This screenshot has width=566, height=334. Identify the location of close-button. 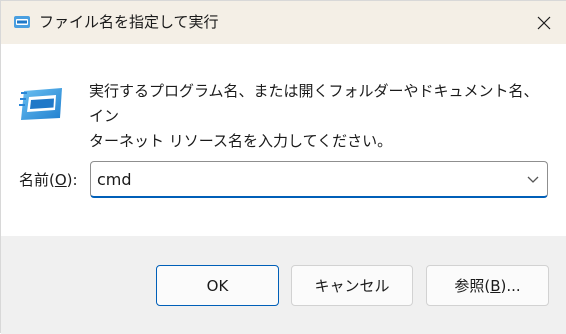
(543, 22).